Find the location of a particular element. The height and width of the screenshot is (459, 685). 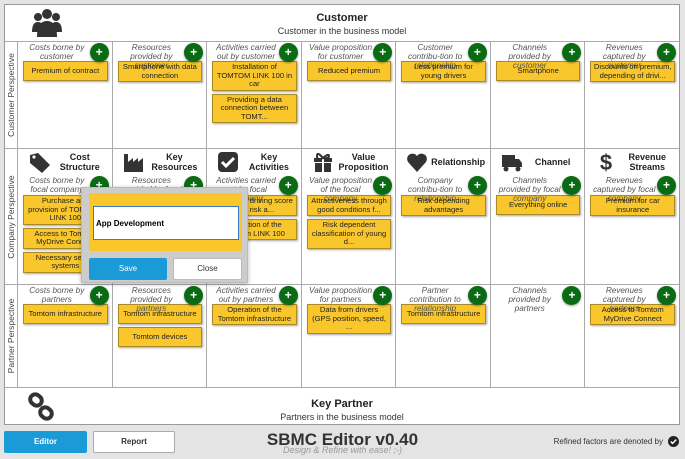

factor-card: Installation of TOMTOM LINK 100 in car is located at coordinates (254, 76).